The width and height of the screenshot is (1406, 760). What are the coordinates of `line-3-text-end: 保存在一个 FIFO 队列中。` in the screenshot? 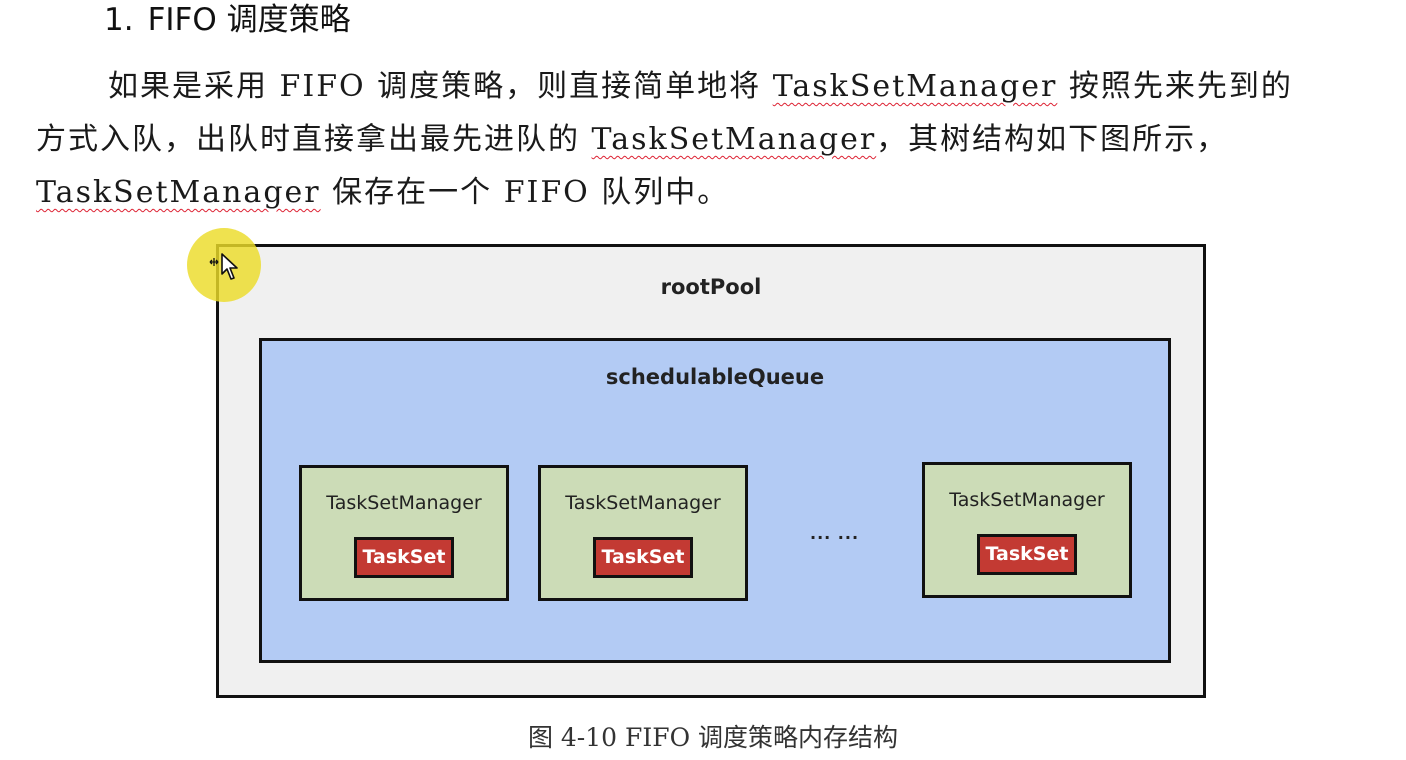 It's located at (525, 192).